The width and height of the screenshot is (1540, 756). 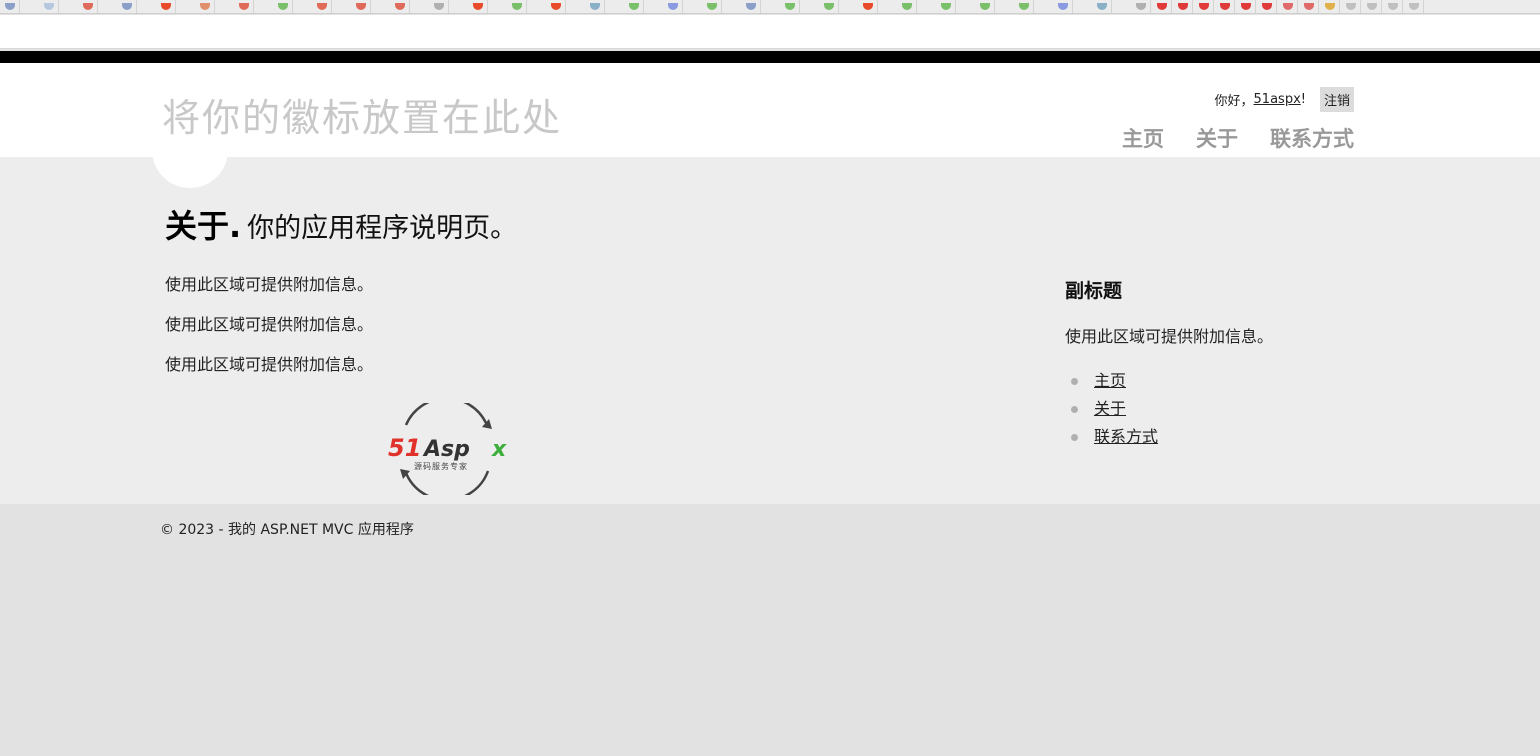 I want to click on nav-contact: 联系方式, so click(x=1312, y=138).